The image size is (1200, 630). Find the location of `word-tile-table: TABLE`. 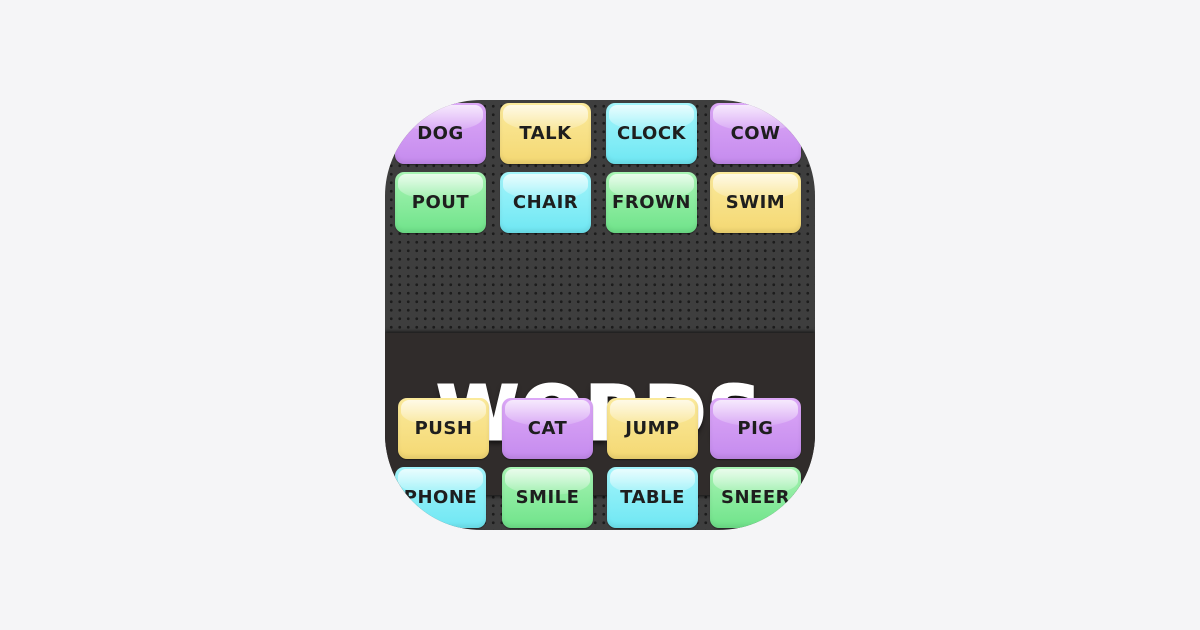

word-tile-table: TABLE is located at coordinates (652, 497).